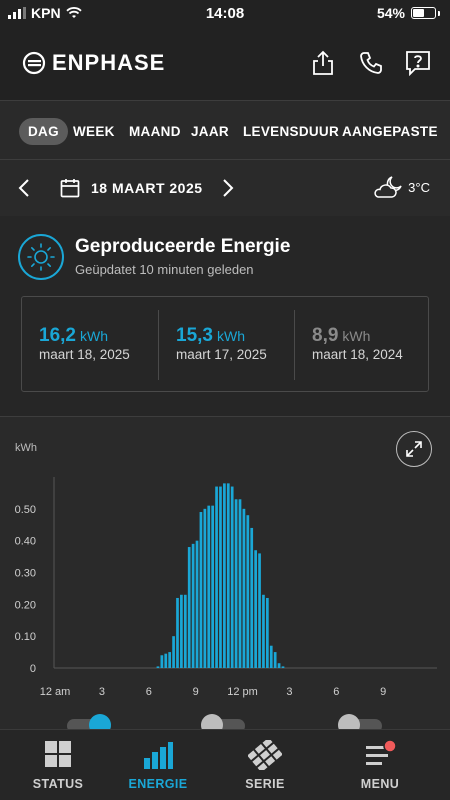 The height and width of the screenshot is (800, 450). Describe the element at coordinates (390, 131) in the screenshot. I see `tab-aangepaste: AANGEPASTE` at that location.